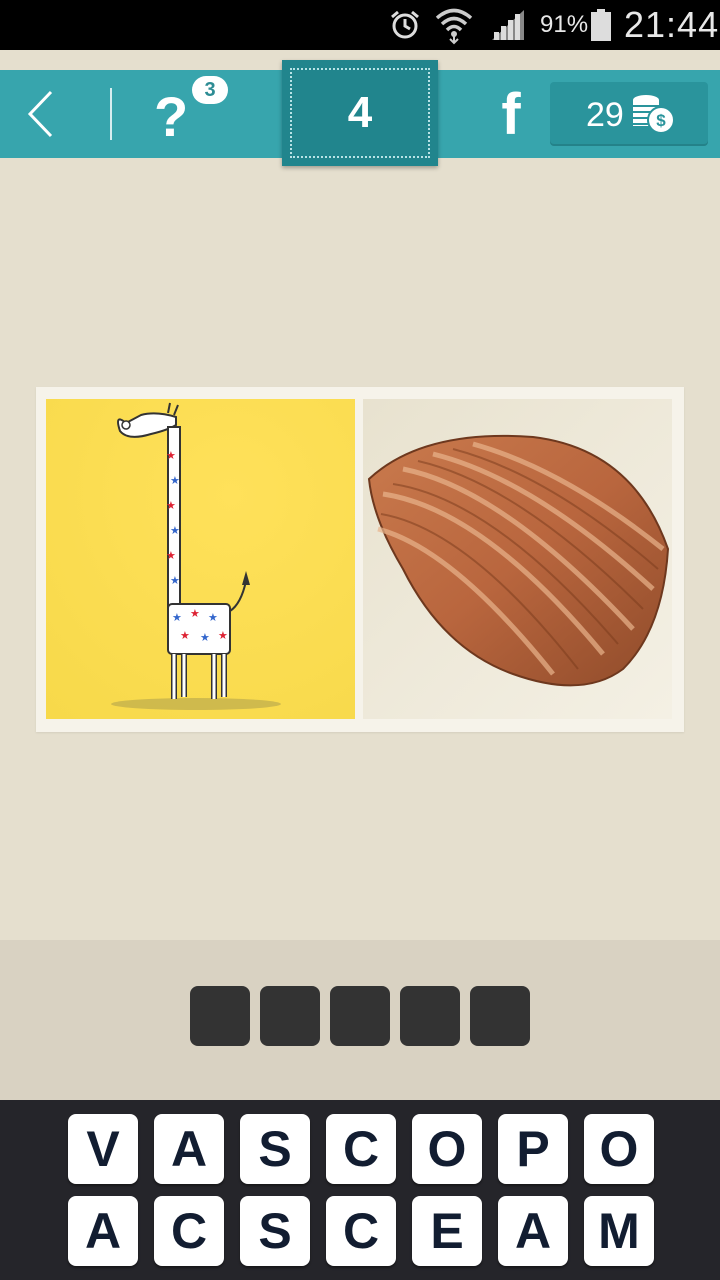  I want to click on level-indicator: 4, so click(360, 113).